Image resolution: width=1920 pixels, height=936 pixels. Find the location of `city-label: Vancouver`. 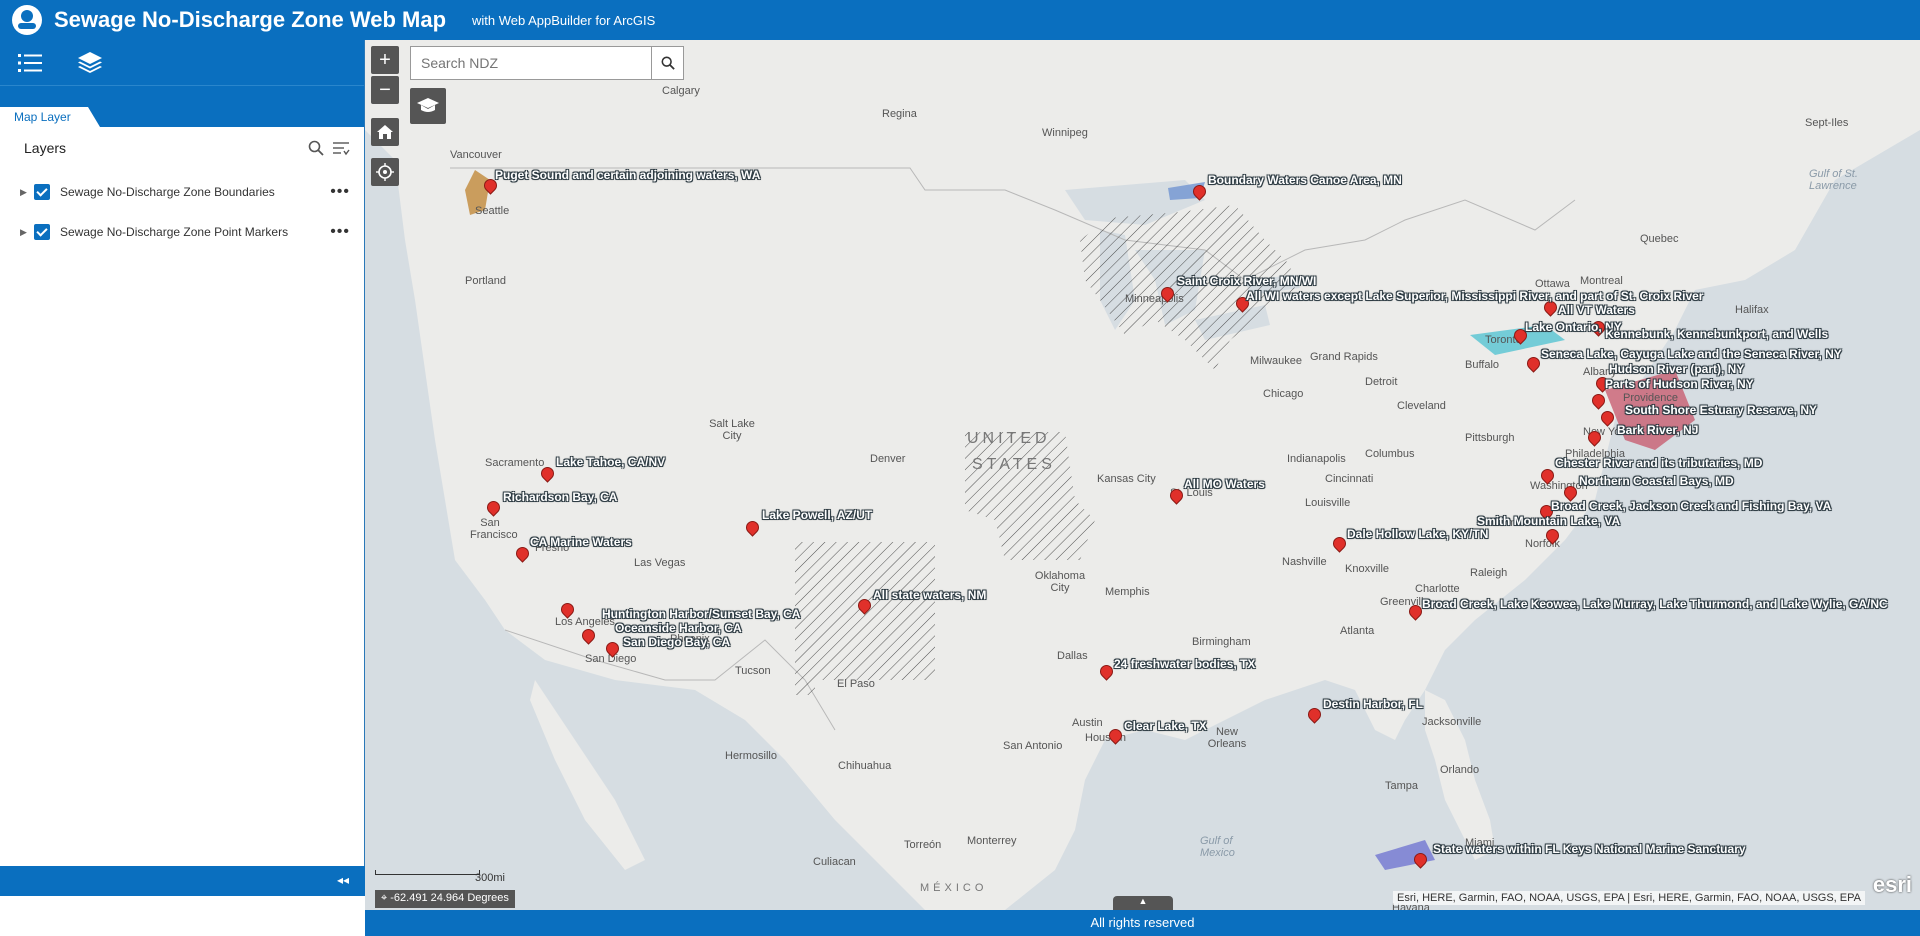

city-label: Vancouver is located at coordinates (476, 155).